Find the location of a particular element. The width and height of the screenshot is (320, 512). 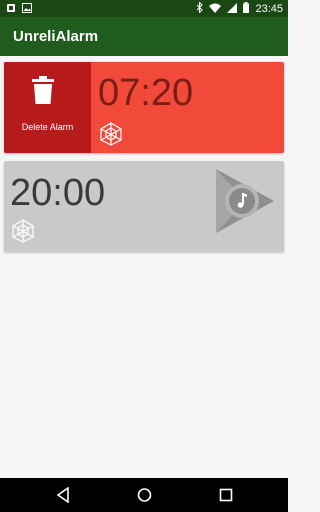

trash-icon is located at coordinates (43, 92).